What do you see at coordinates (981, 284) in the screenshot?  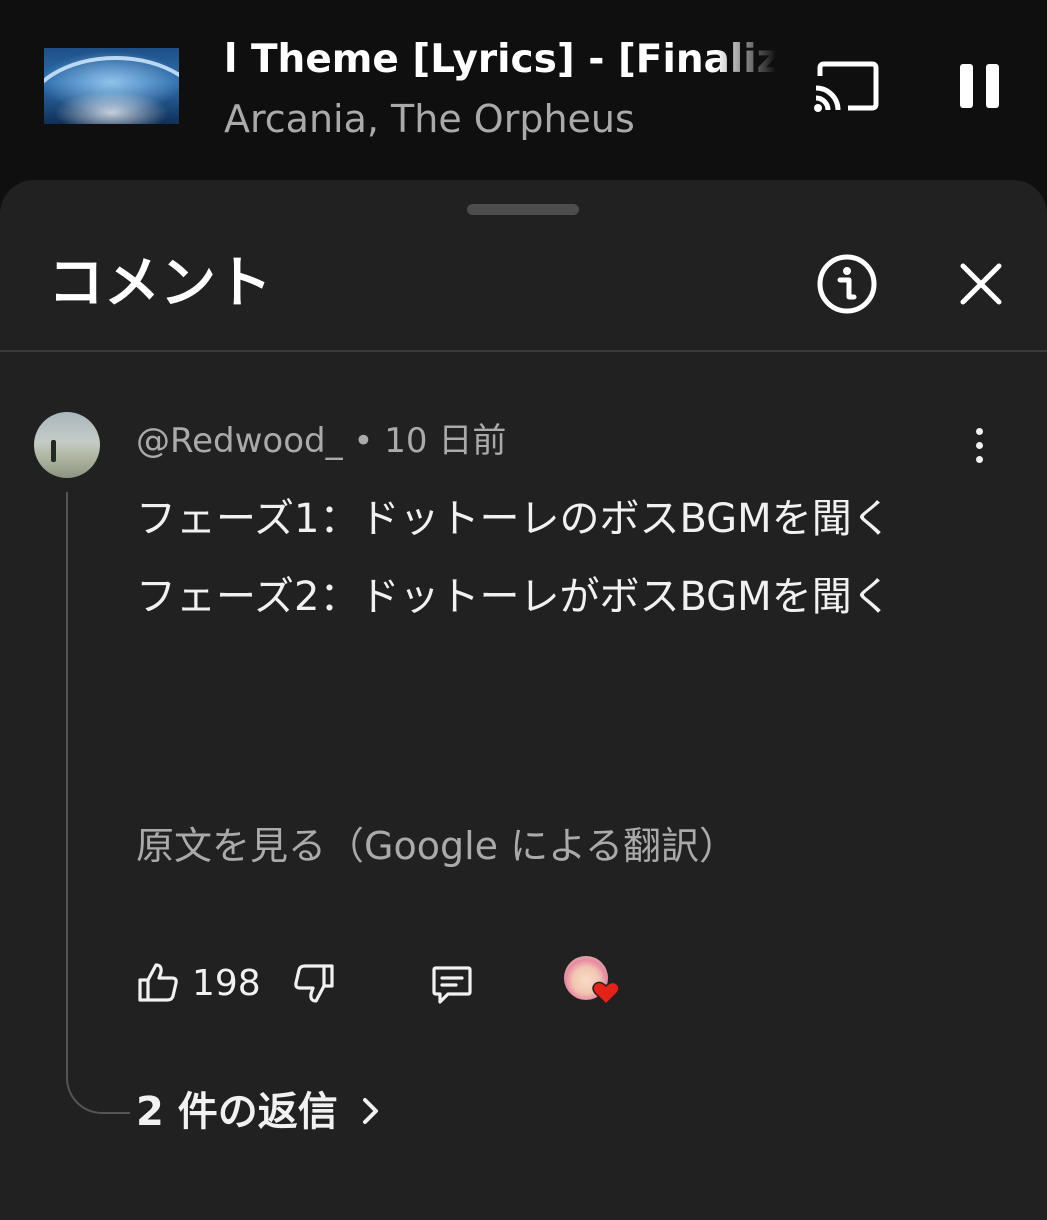 I see `close-icon` at bounding box center [981, 284].